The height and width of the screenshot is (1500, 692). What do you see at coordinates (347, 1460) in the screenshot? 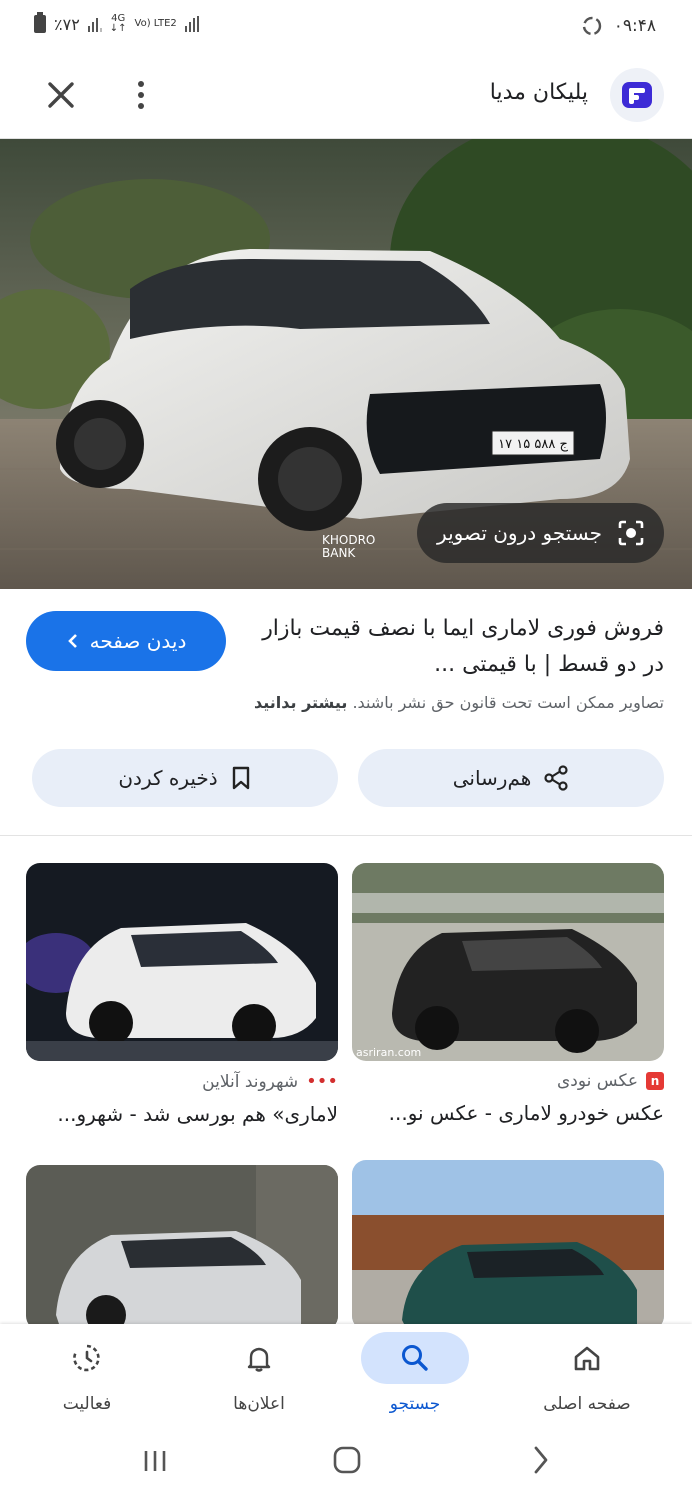
I see `home-circle-icon` at bounding box center [347, 1460].